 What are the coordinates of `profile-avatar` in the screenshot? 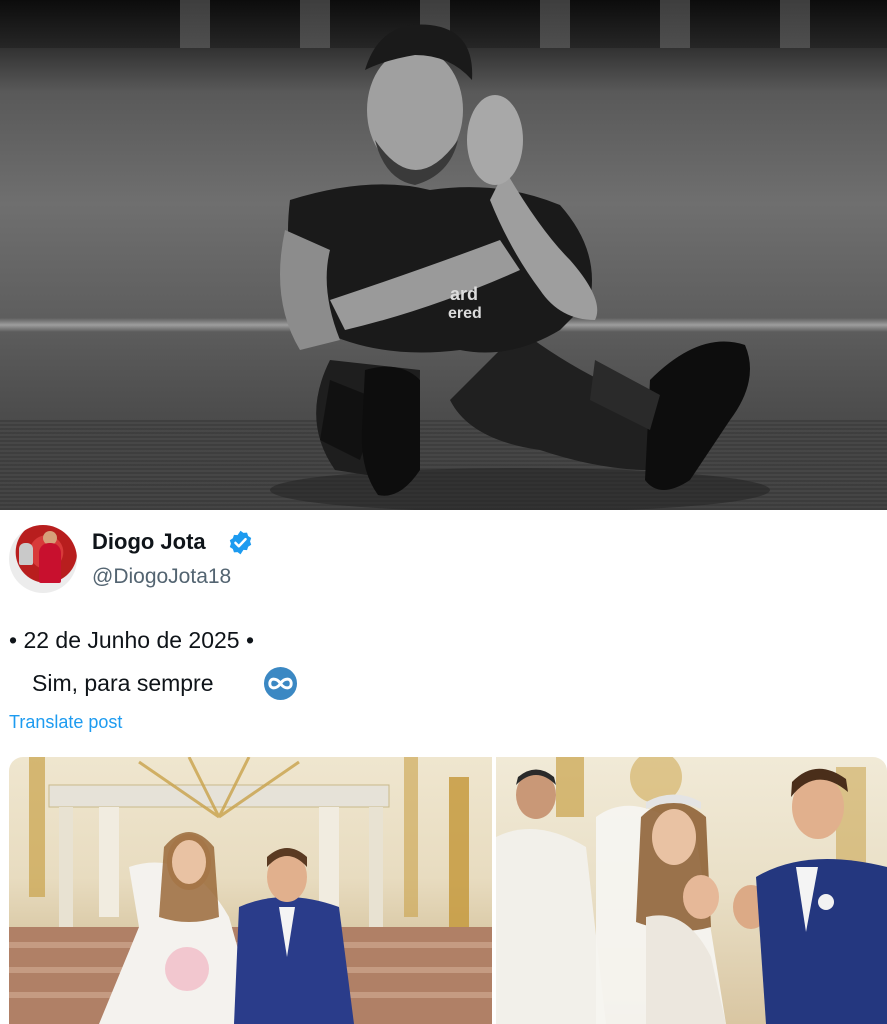 It's located at (43, 559).